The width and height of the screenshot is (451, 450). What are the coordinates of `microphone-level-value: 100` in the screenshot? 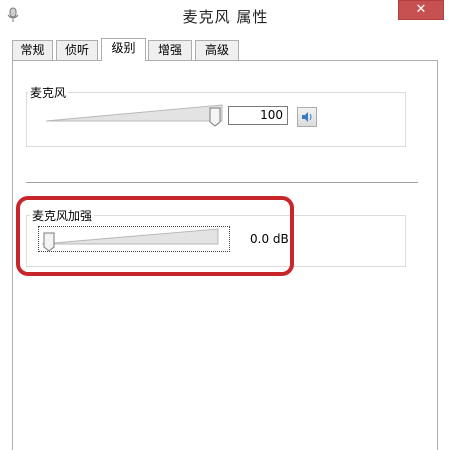 It's located at (258, 115).